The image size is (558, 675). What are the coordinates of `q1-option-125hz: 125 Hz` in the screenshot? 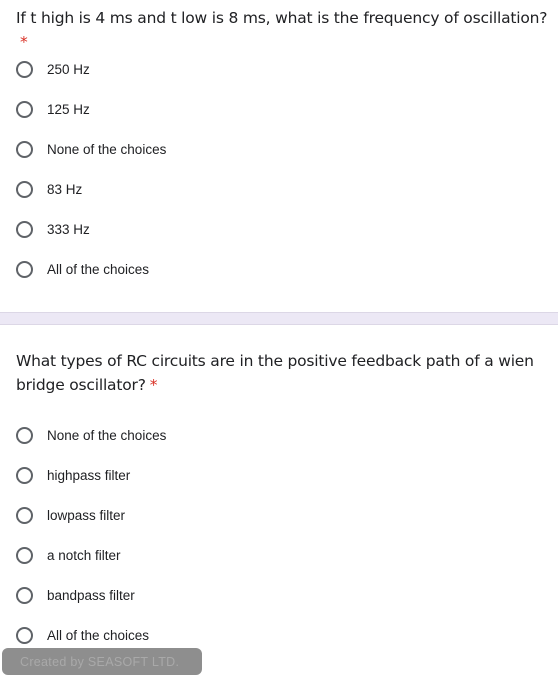 It's located at (53, 109).